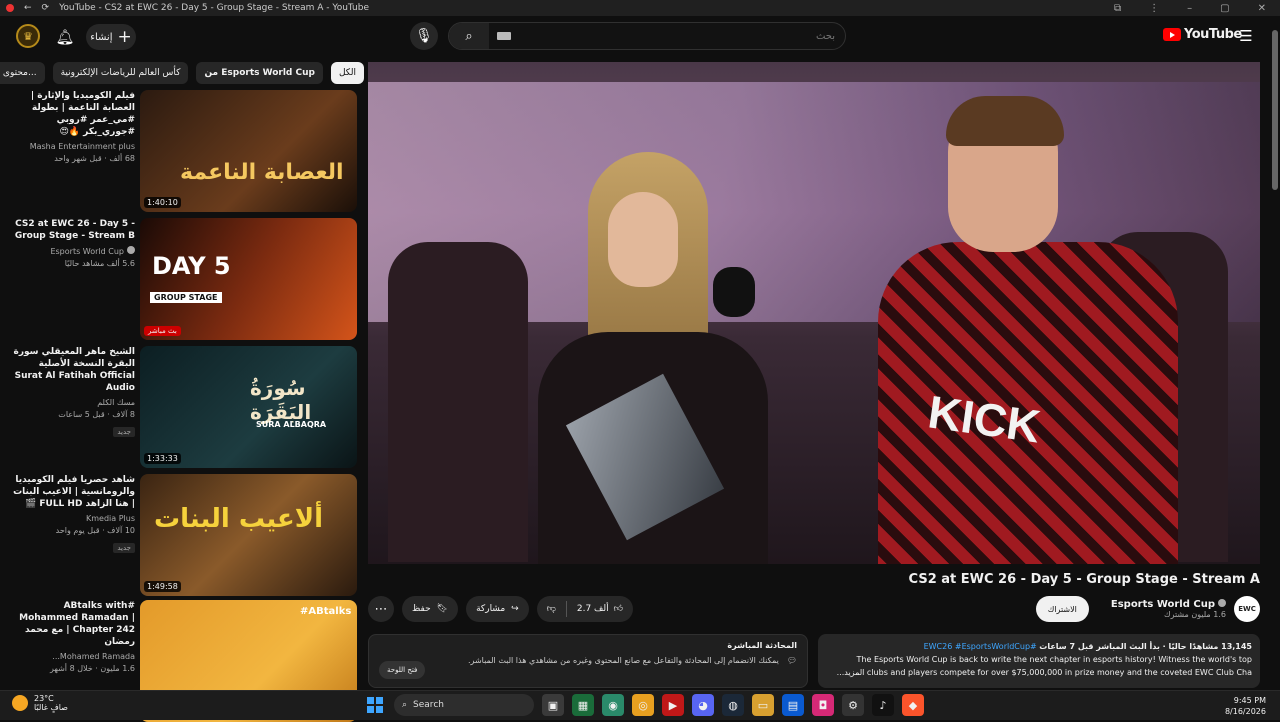 The height and width of the screenshot is (722, 1280). Describe the element at coordinates (1189, 8) in the screenshot. I see `minimize-button: –` at that location.